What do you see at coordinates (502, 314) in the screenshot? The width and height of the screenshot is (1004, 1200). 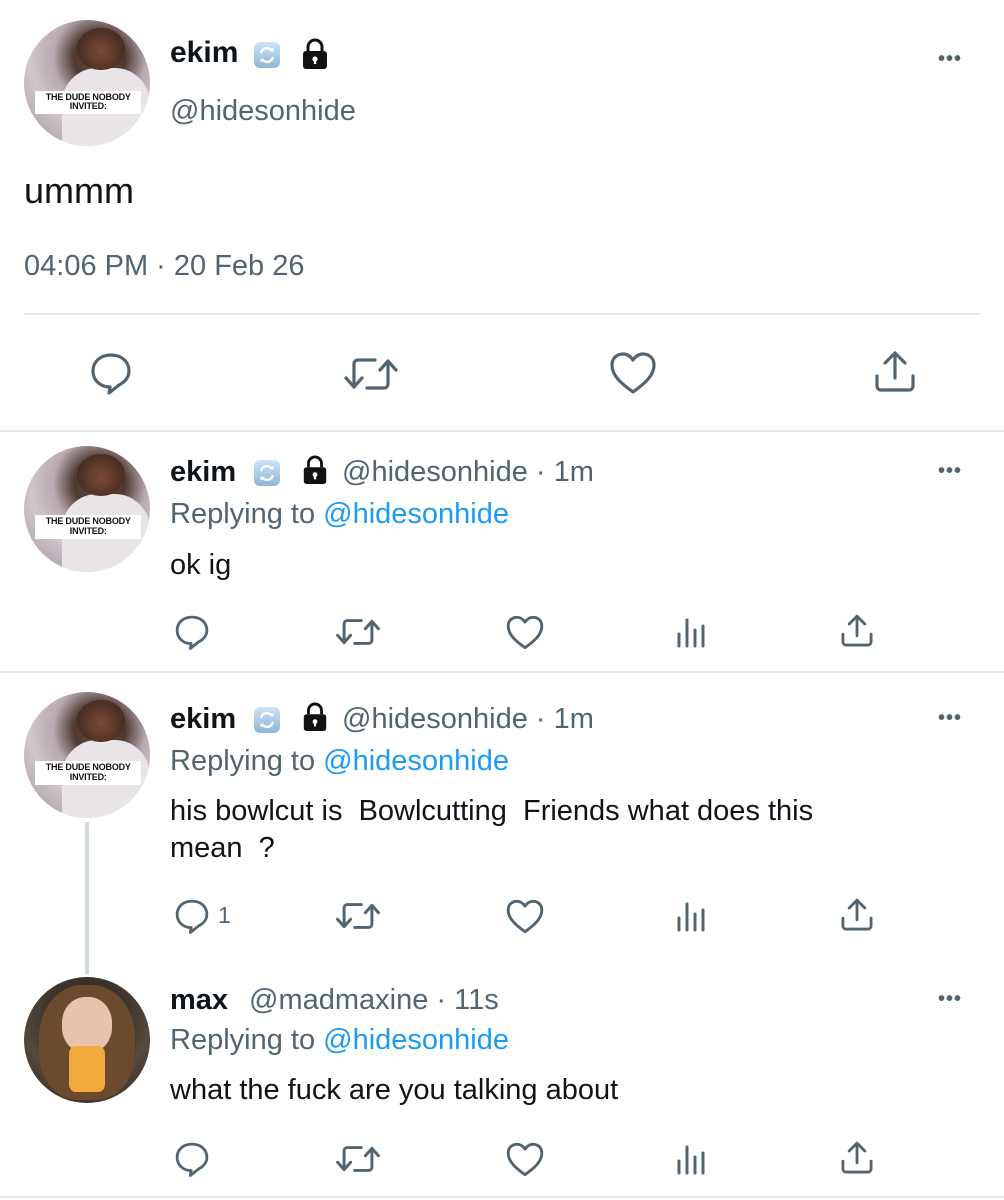 I see `timestamp-divider` at bounding box center [502, 314].